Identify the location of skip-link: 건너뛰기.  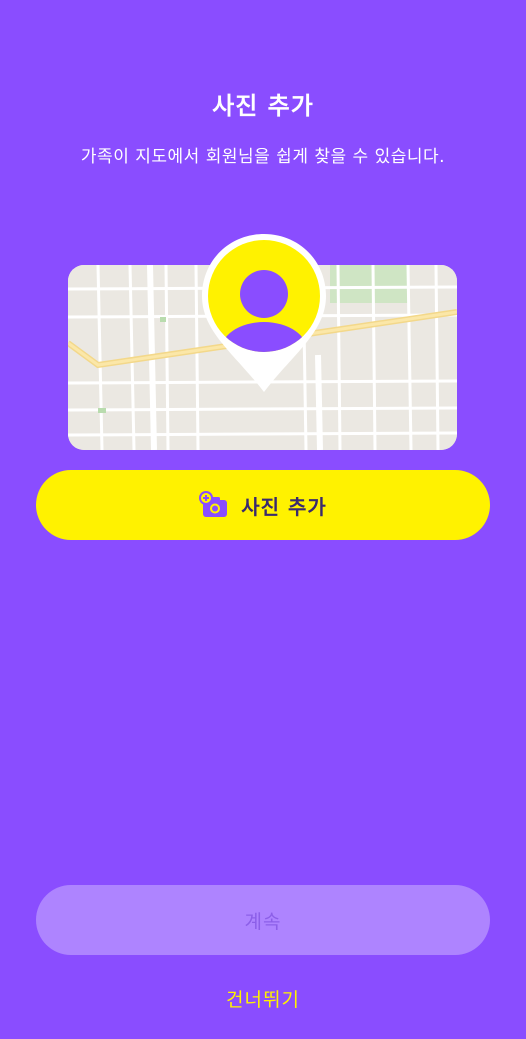
(263, 998).